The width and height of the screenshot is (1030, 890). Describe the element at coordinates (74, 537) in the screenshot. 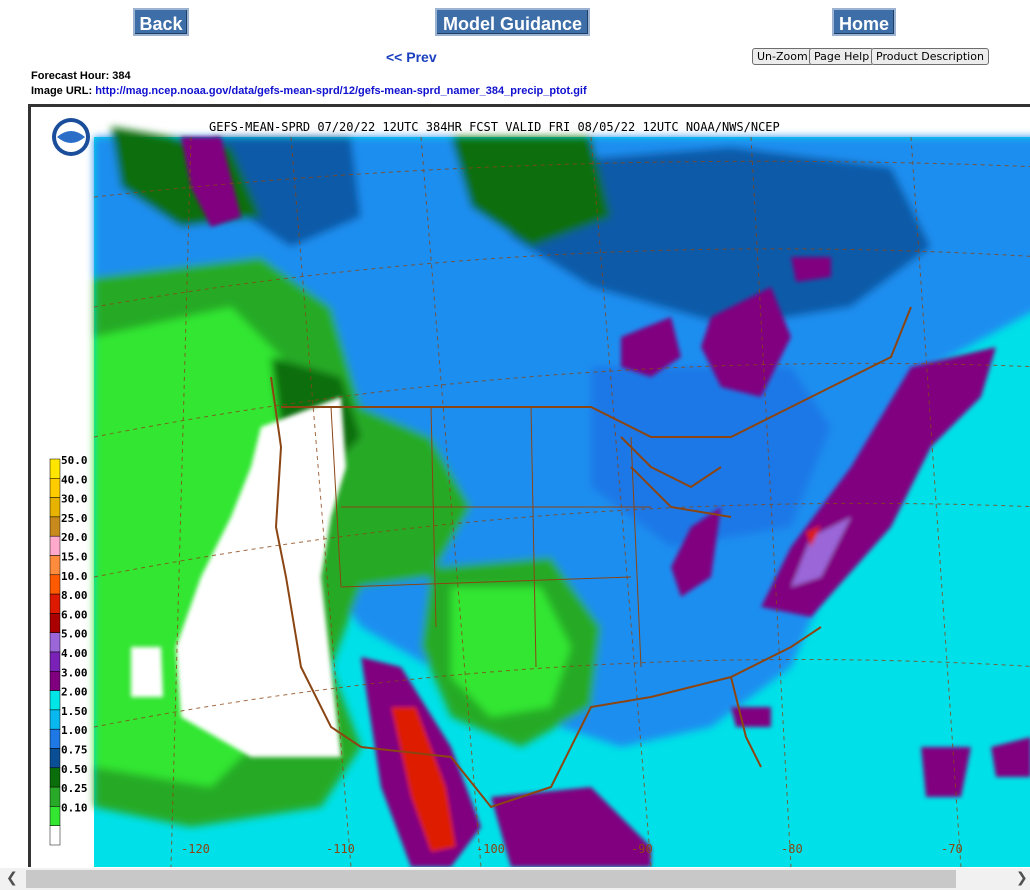

I see `legend-label: 20.0` at that location.